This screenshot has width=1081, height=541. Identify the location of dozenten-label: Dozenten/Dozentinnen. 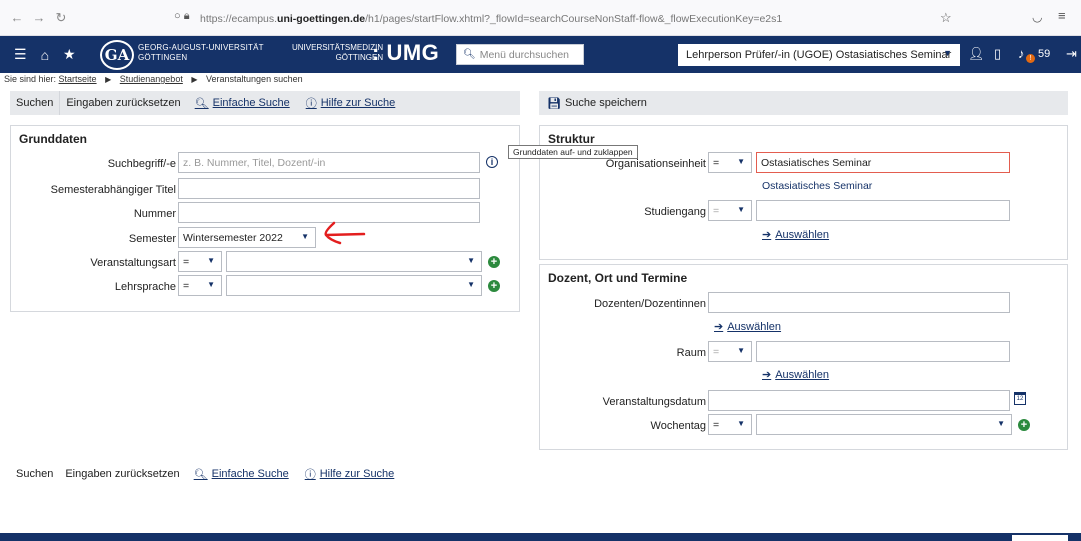
(650, 304).